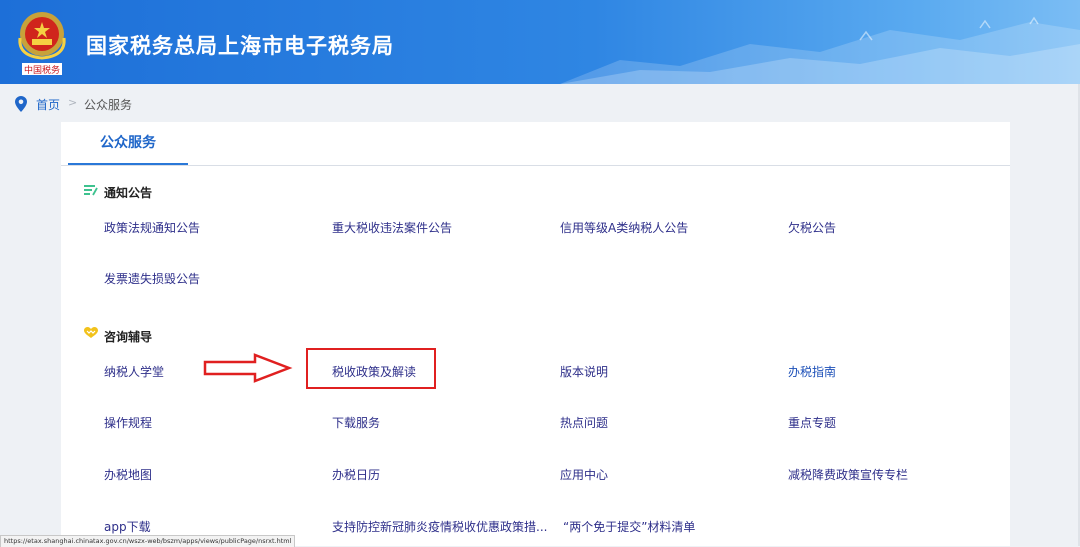 This screenshot has height=547, width=1080. Describe the element at coordinates (128, 337) in the screenshot. I see `section-title-consult: 咨询辅导` at that location.